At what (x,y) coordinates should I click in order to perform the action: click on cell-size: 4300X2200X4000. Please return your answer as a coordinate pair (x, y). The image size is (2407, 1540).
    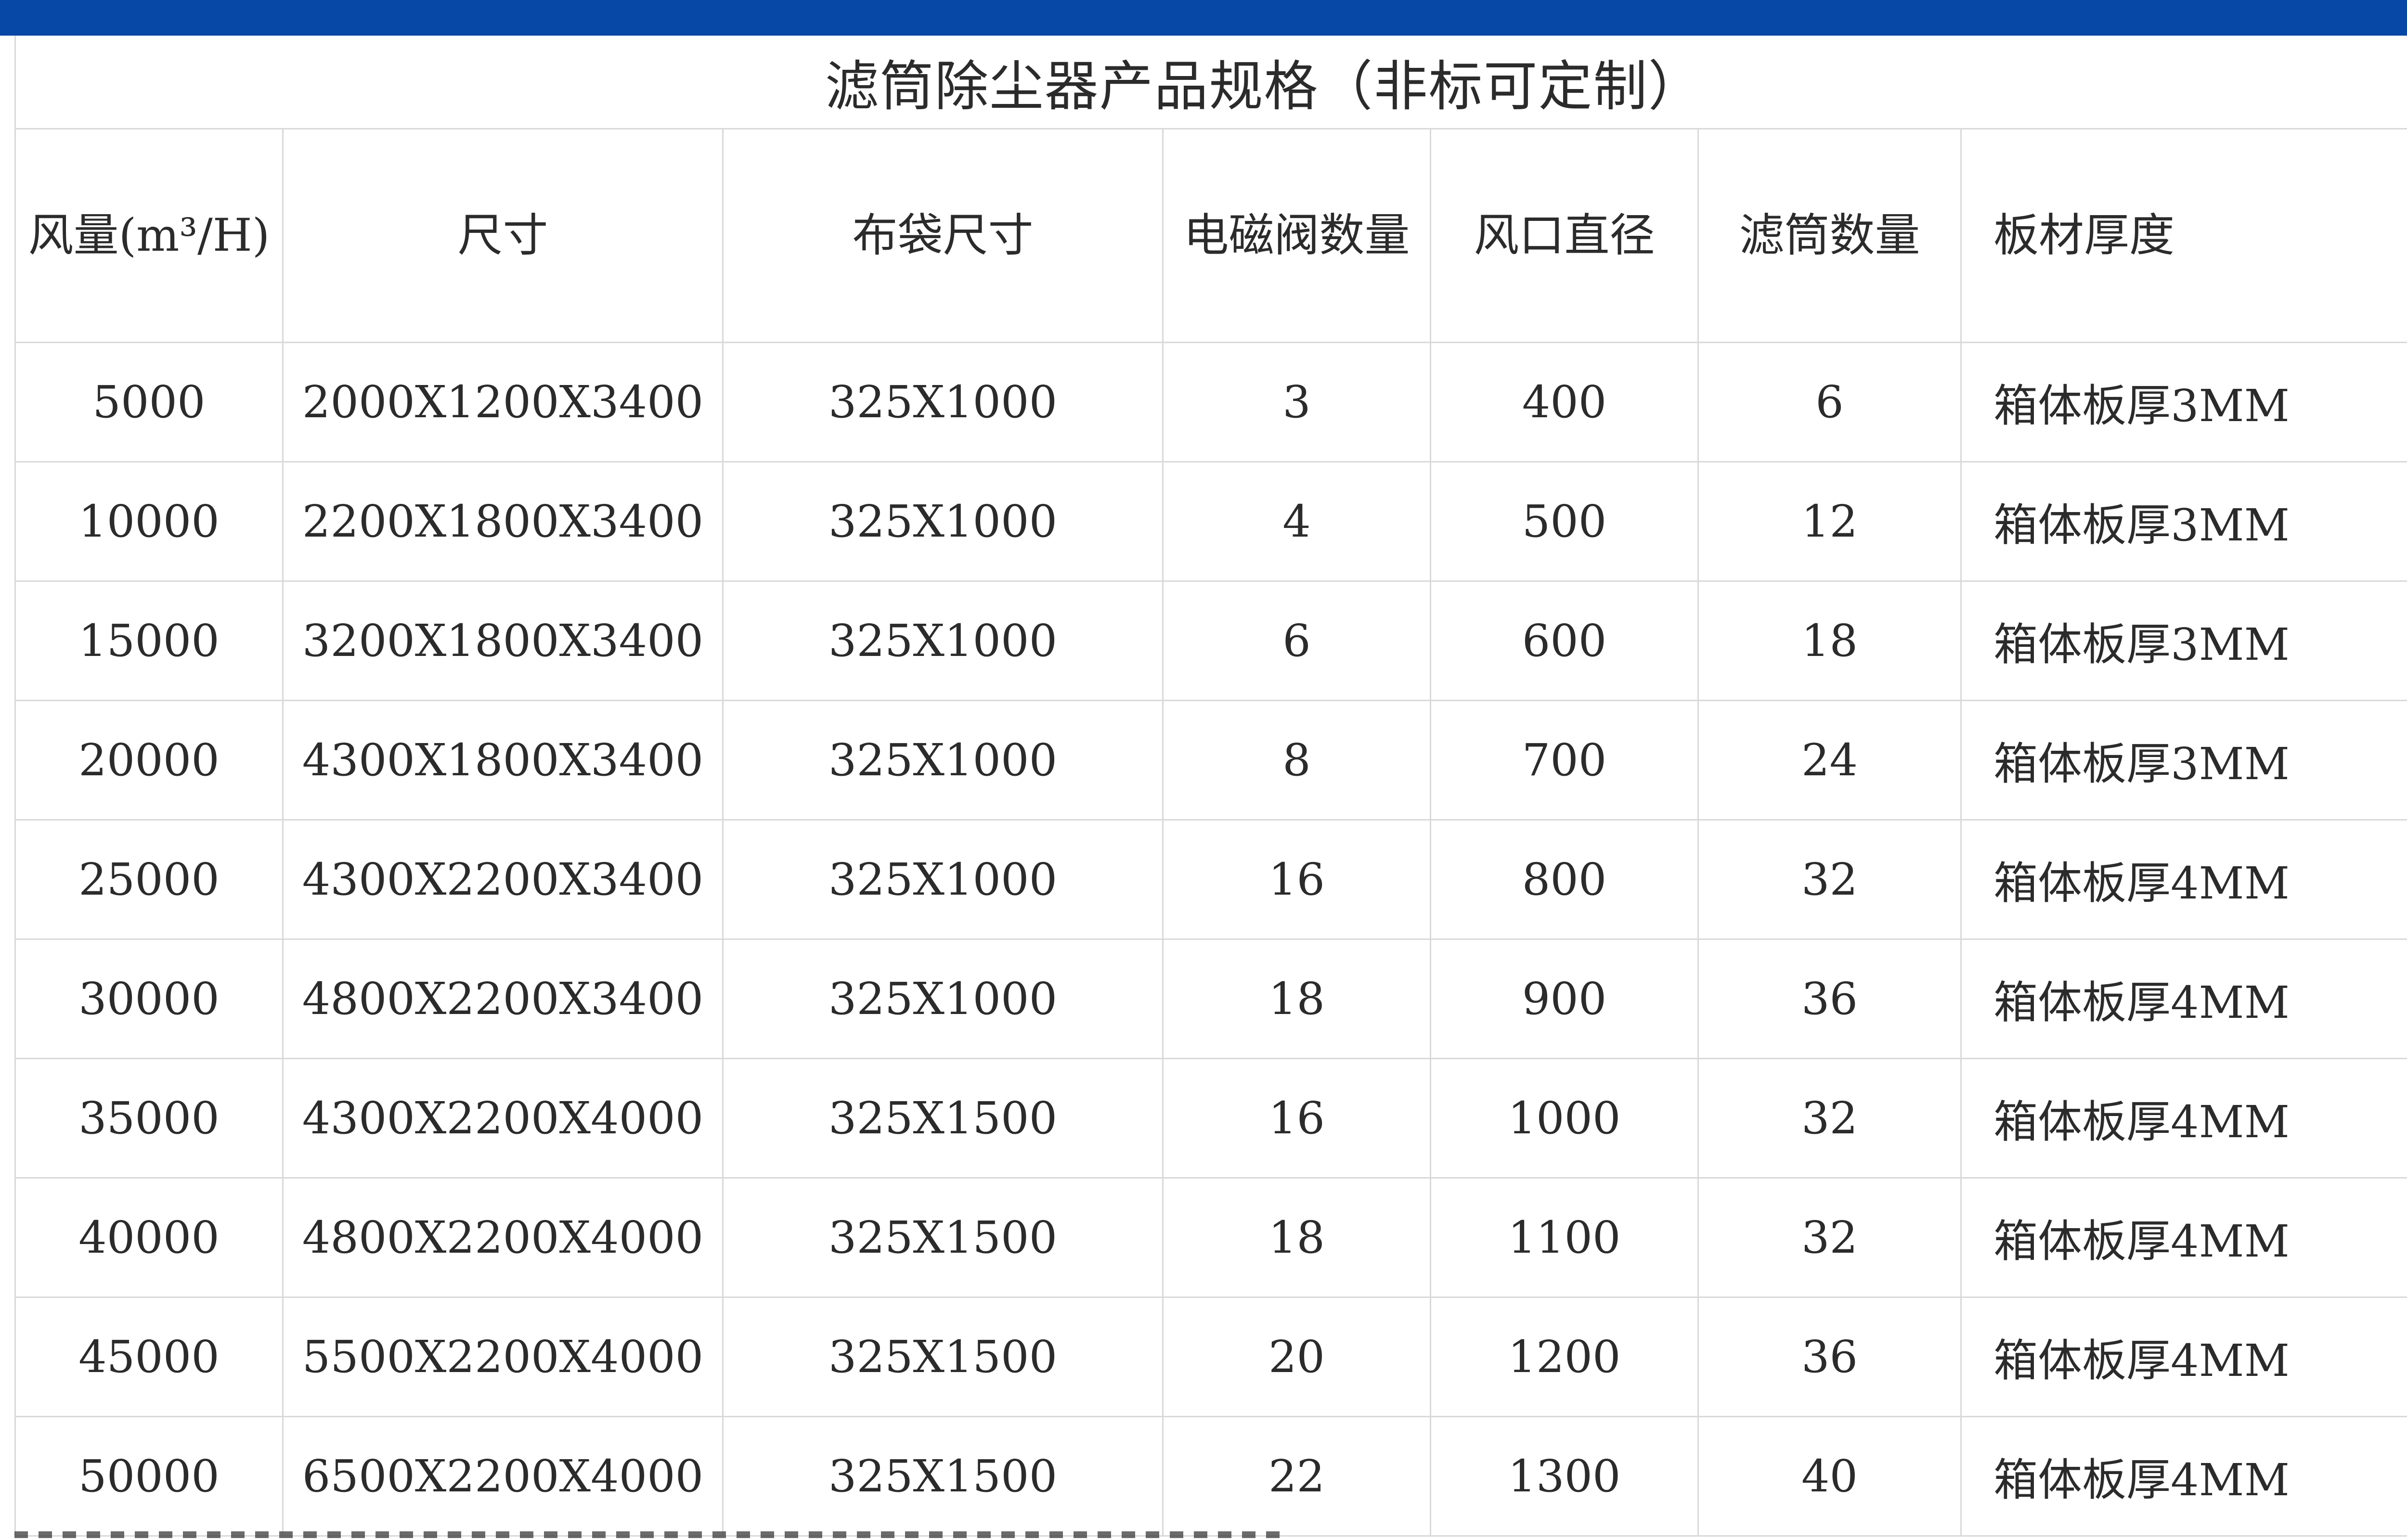
    Looking at the image, I should click on (503, 1118).